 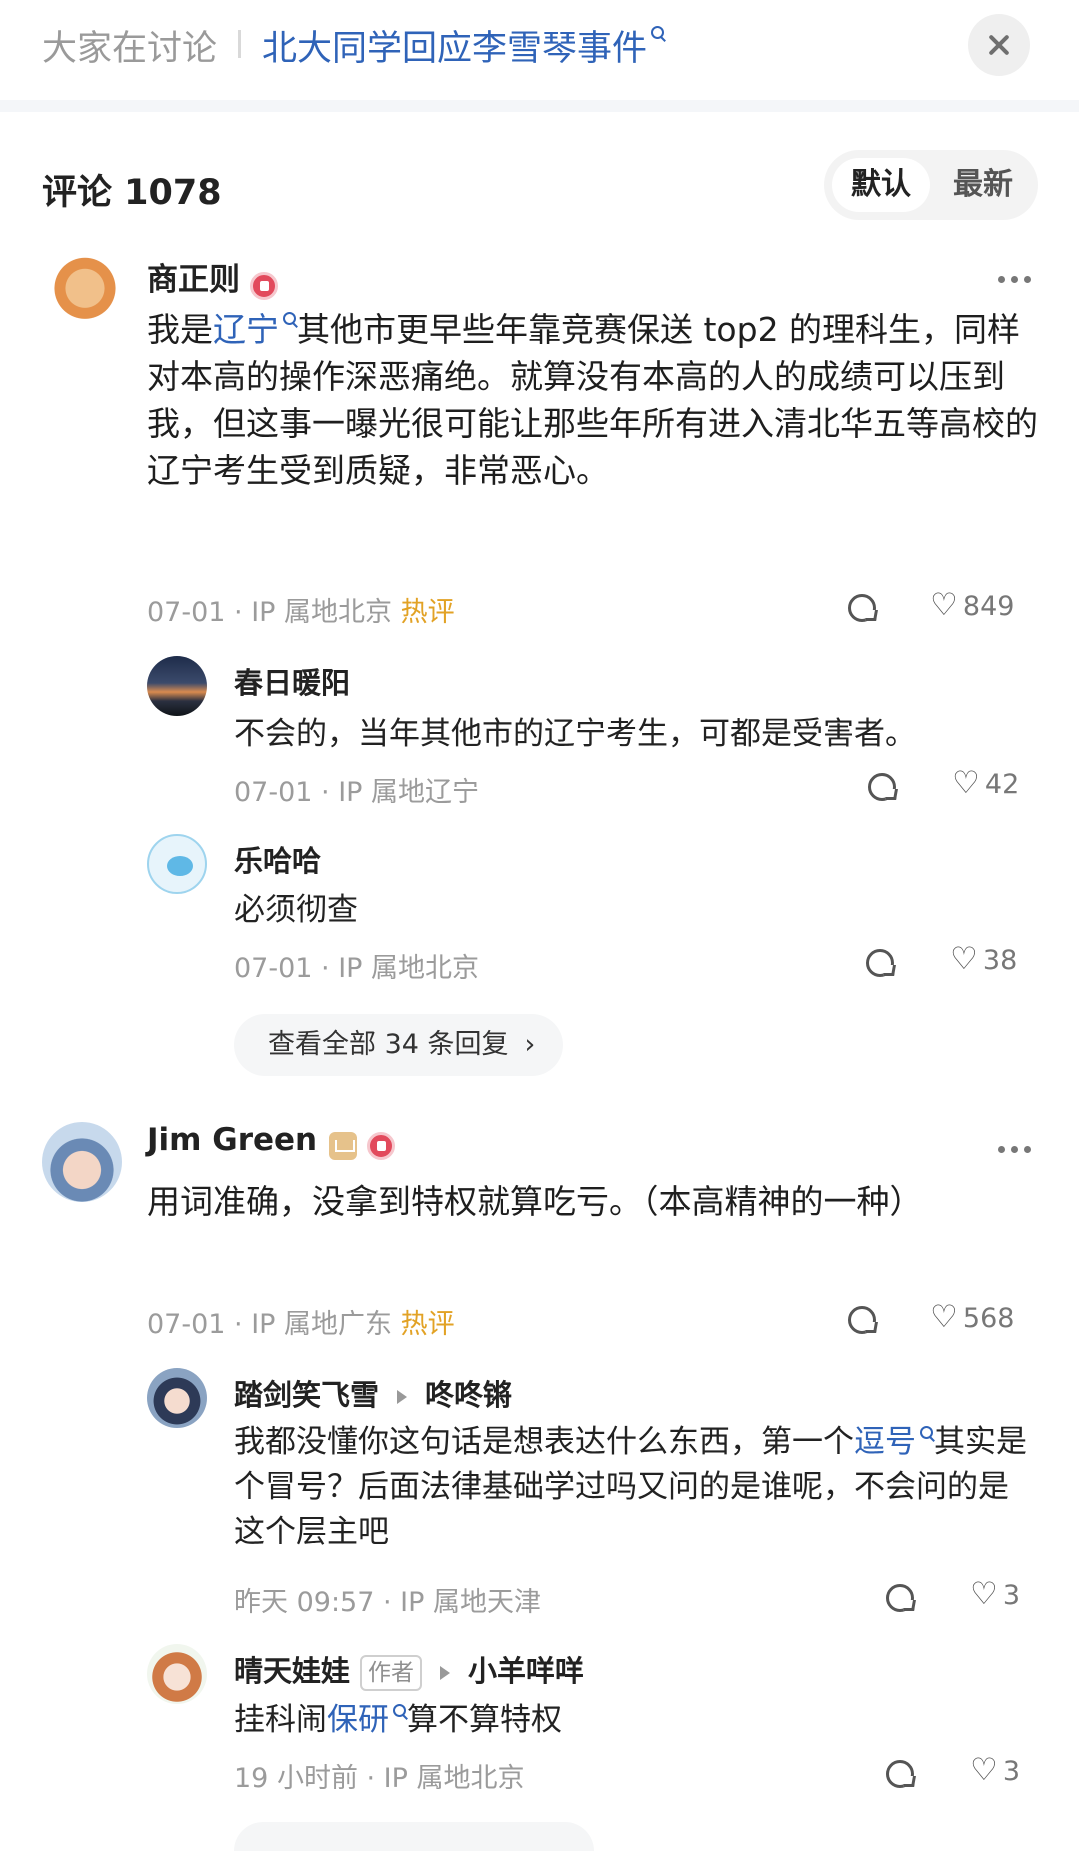 I want to click on like-button: ♡ 568, so click(x=972, y=1317).